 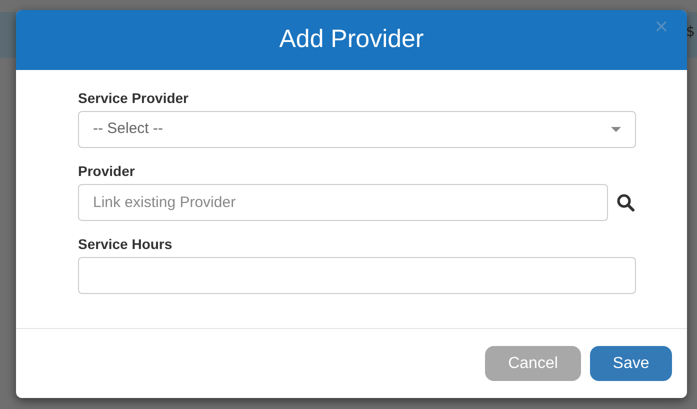 I want to click on dialog-title: Add Provider, so click(x=351, y=40).